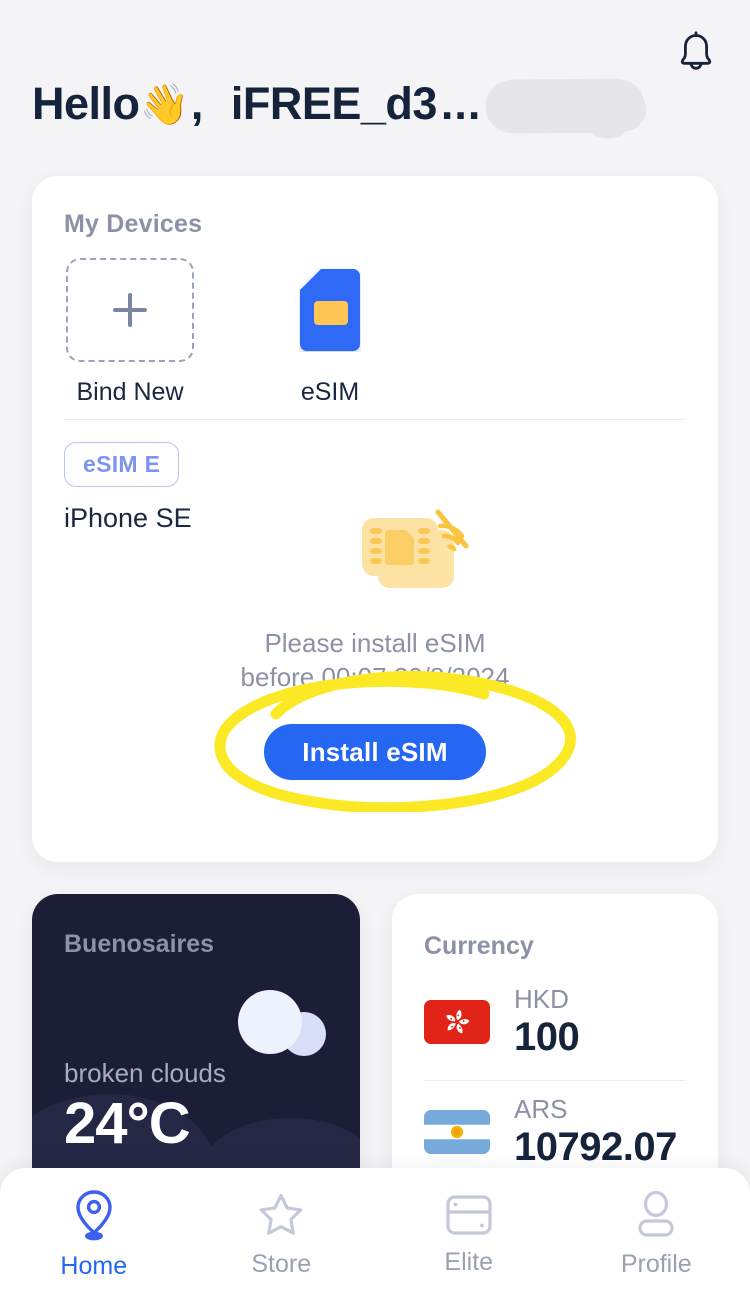 The width and height of the screenshot is (750, 1294). I want to click on currency-code: HKD, so click(541, 999).